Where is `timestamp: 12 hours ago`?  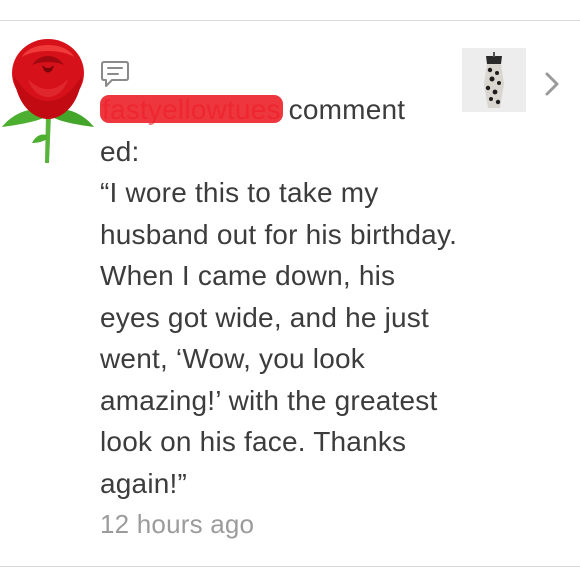 timestamp: 12 hours ago is located at coordinates (177, 524).